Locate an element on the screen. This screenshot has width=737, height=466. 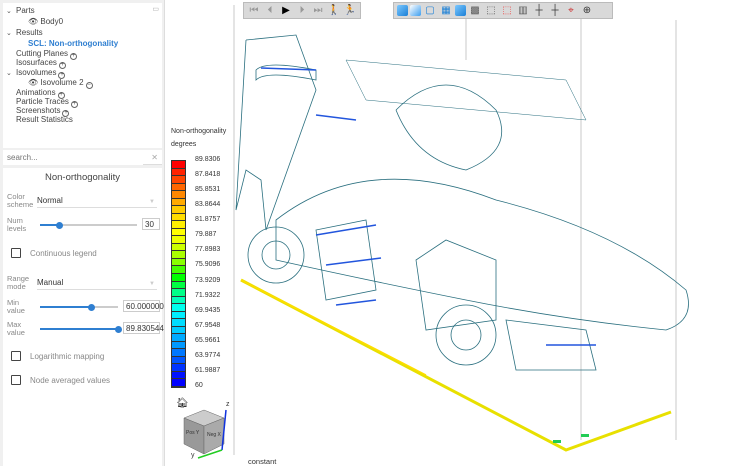
continuous-legend-checkbox is located at coordinates (16, 253).